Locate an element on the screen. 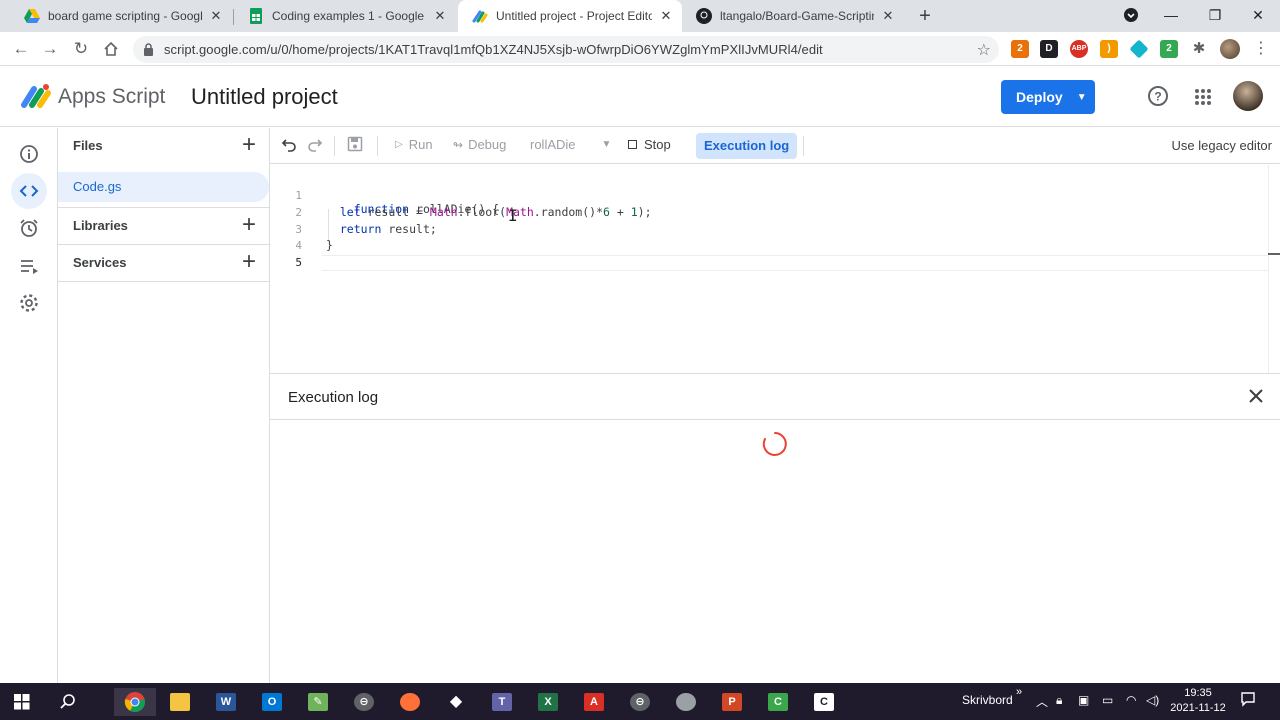  run-button: ▷ Run is located at coordinates (414, 144).